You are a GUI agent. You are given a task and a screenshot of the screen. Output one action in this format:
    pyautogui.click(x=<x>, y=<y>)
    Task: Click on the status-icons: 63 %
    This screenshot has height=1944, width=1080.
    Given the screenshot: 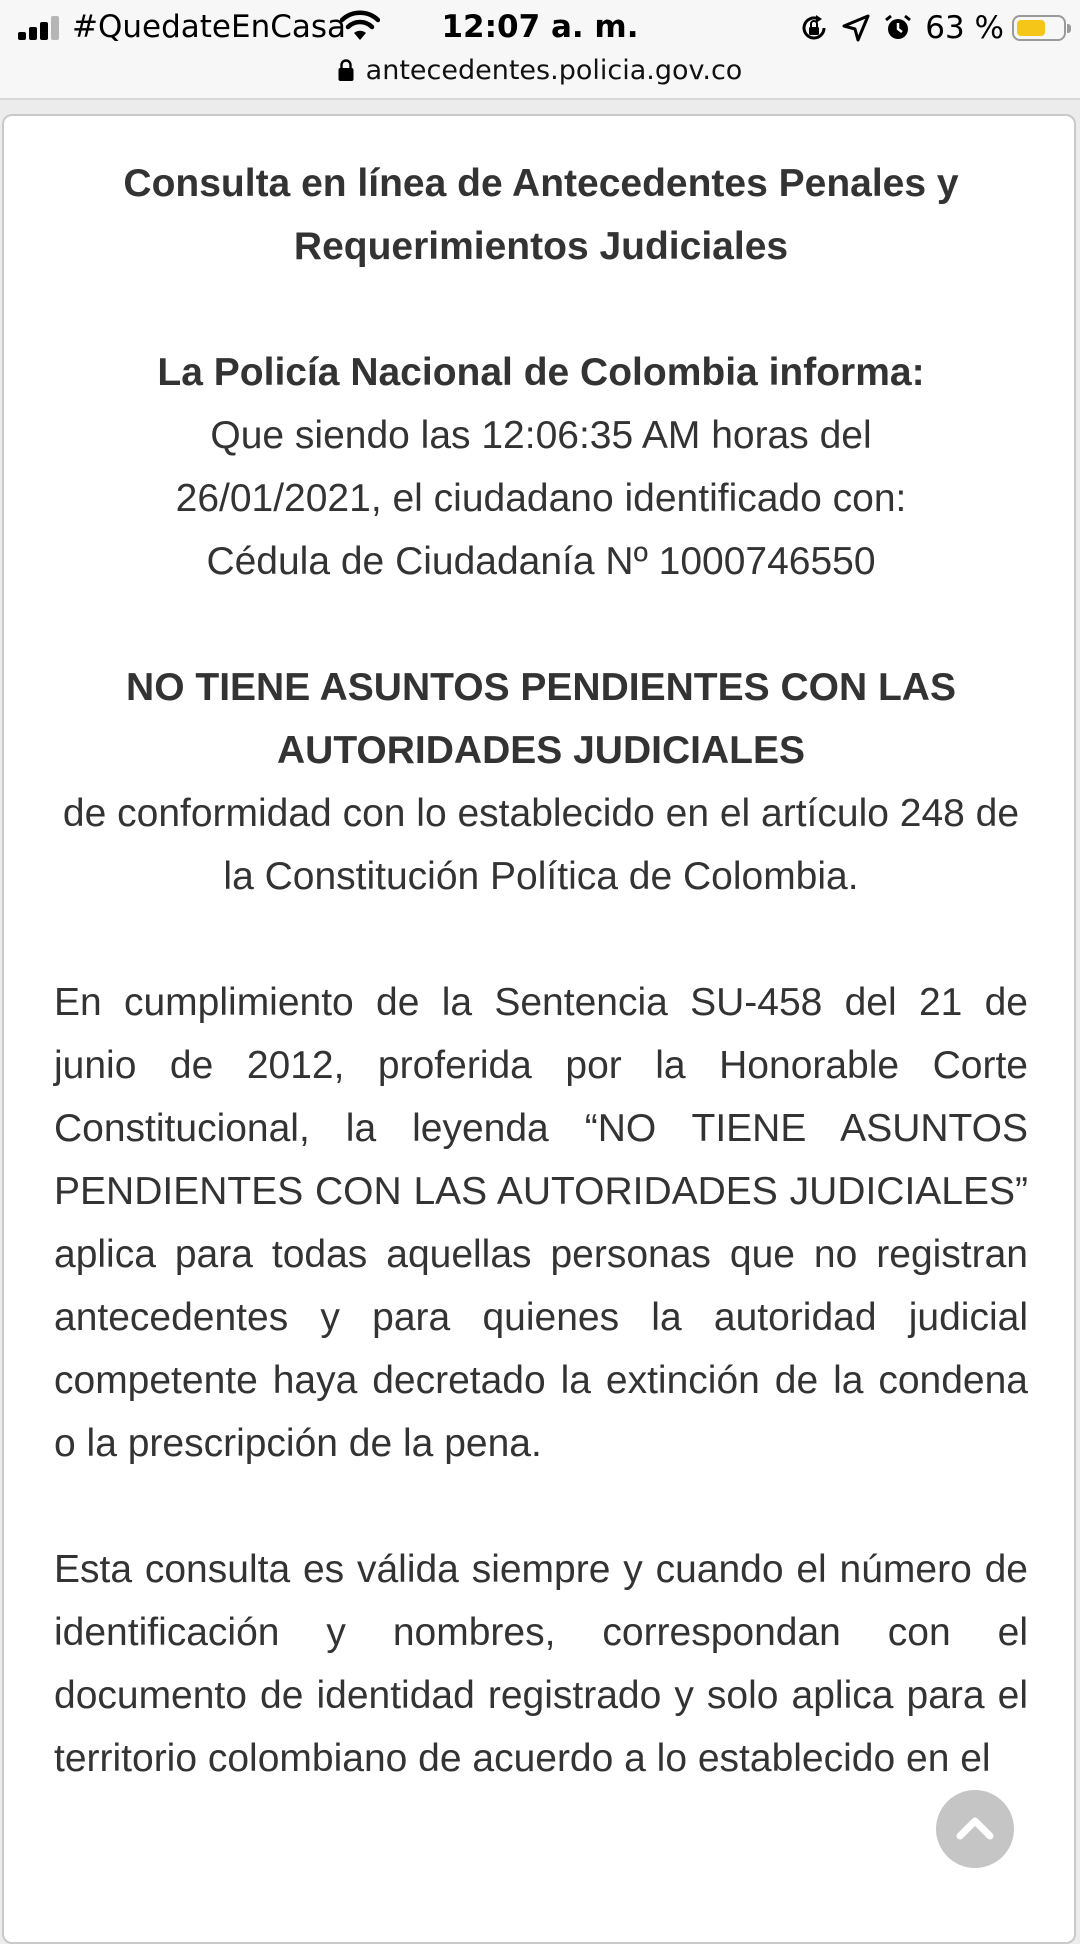 What is the action you would take?
    pyautogui.click(x=935, y=28)
    